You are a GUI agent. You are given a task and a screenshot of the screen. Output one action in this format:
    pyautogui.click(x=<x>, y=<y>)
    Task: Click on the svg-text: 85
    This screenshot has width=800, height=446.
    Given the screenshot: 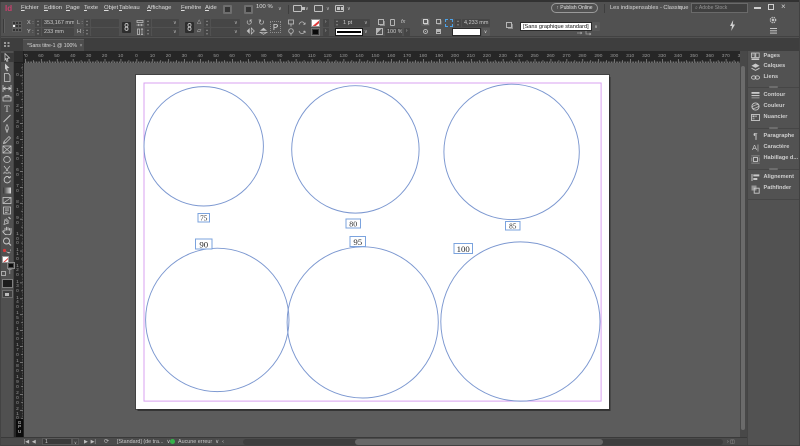 What is the action you would take?
    pyautogui.click(x=513, y=225)
    